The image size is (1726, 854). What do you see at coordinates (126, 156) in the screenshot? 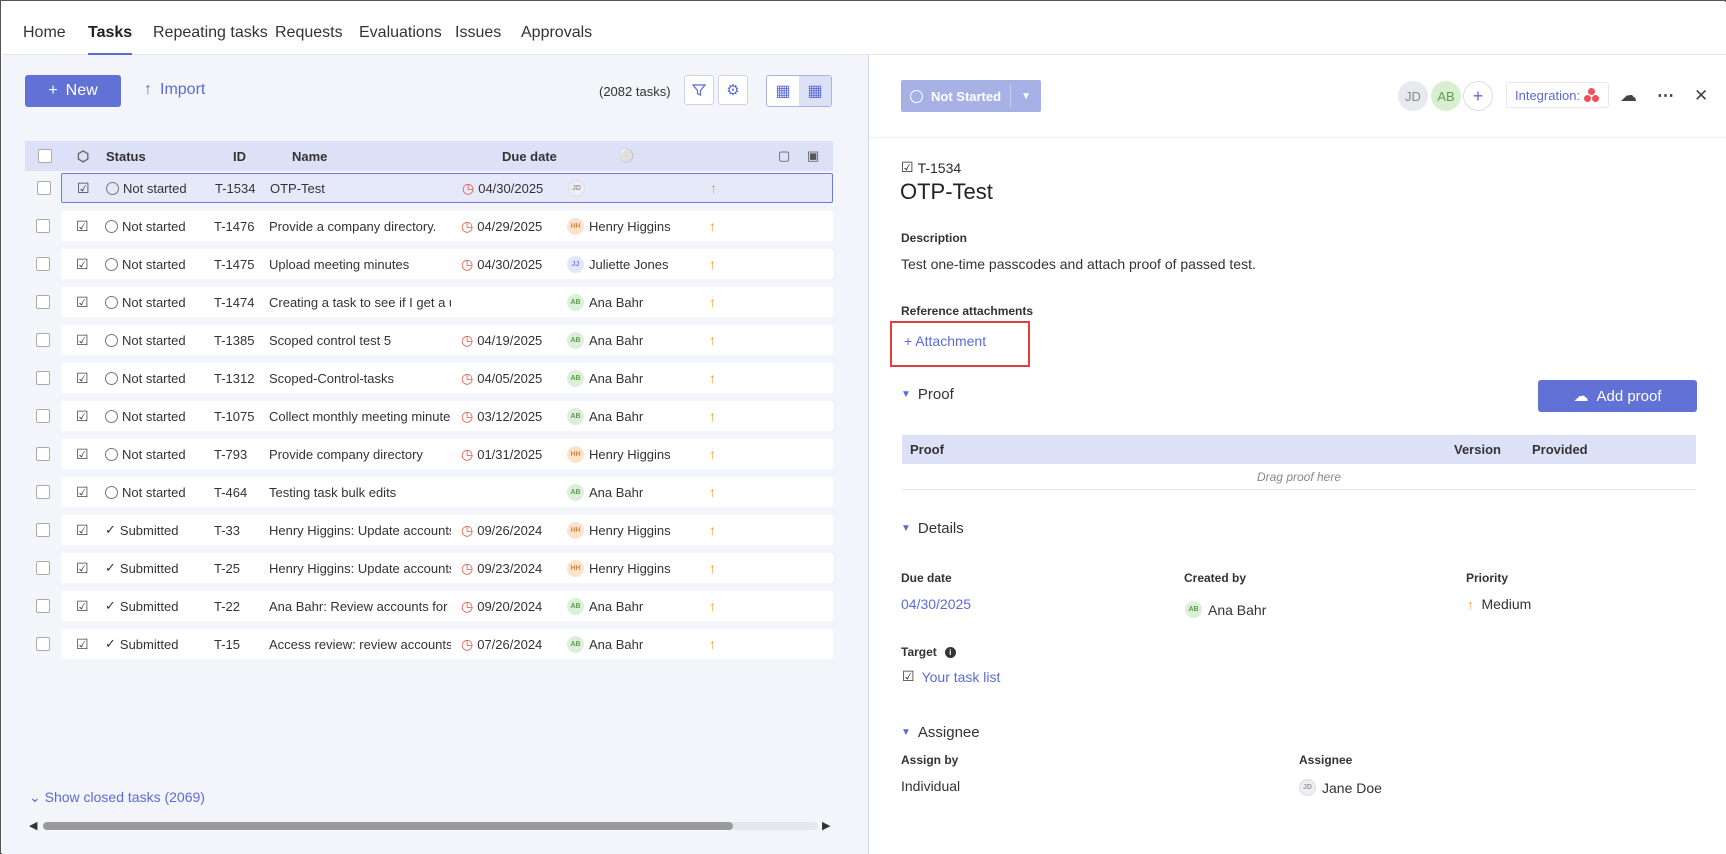
I see `column-status: Status` at bounding box center [126, 156].